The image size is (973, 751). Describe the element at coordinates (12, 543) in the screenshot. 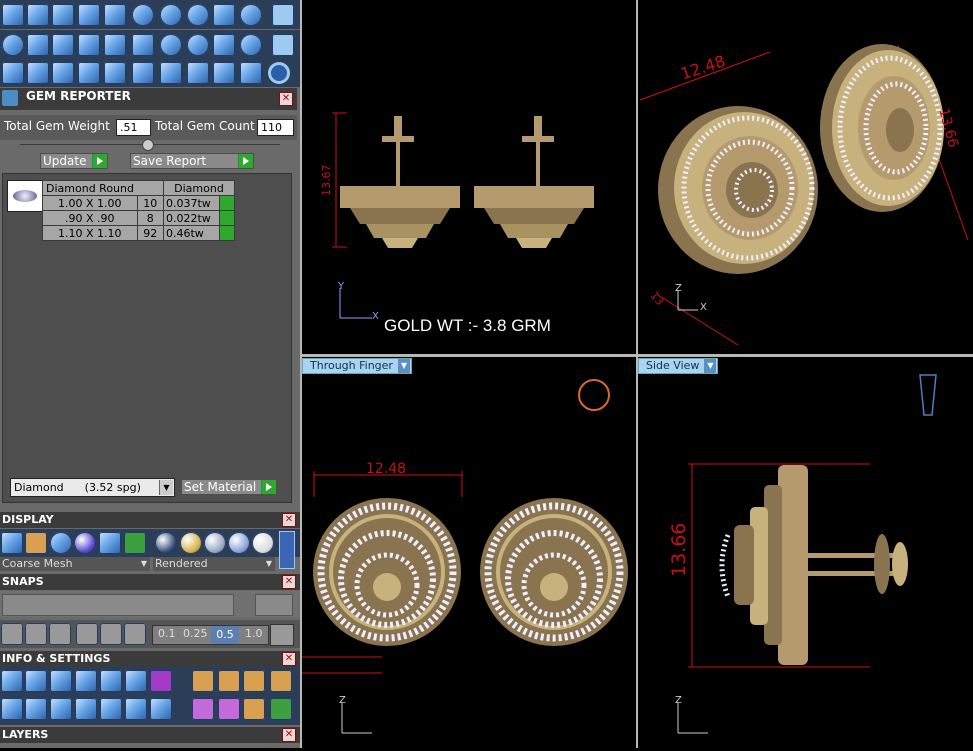

I see `wireframe-icon` at that location.